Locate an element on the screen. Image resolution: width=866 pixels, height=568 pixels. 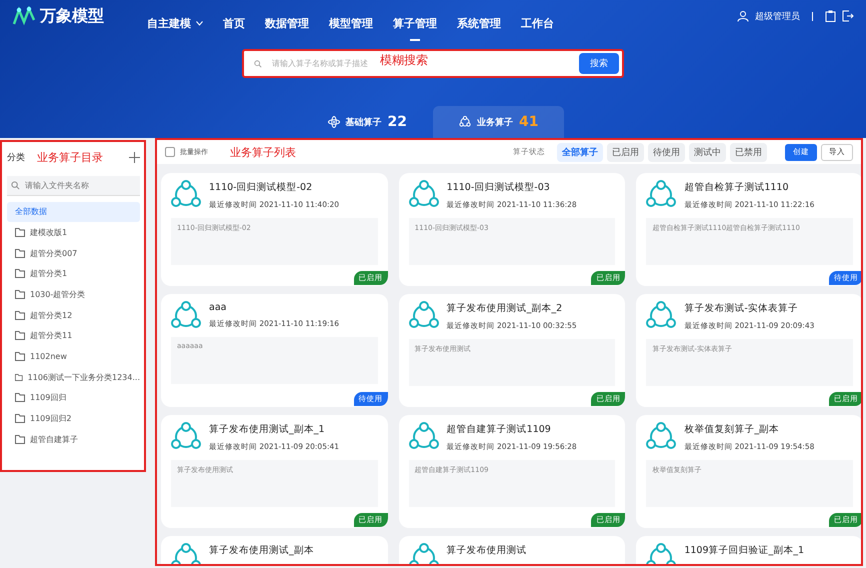
logout-icon is located at coordinates (848, 16).